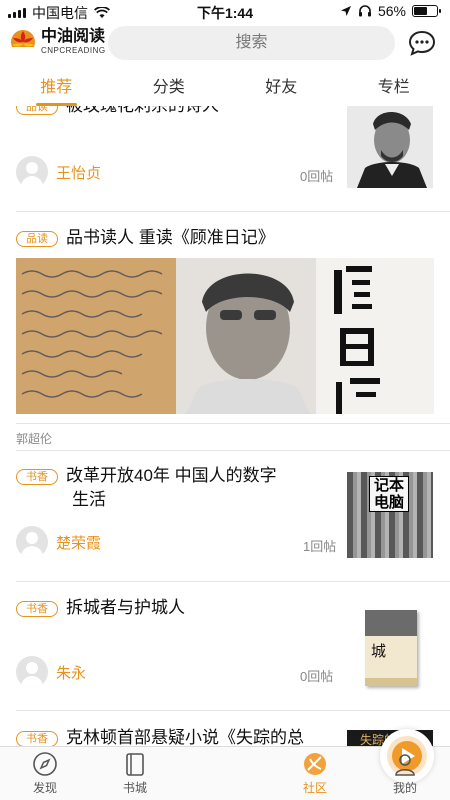 This screenshot has height=800, width=450. I want to click on location-icon, so click(345, 11).